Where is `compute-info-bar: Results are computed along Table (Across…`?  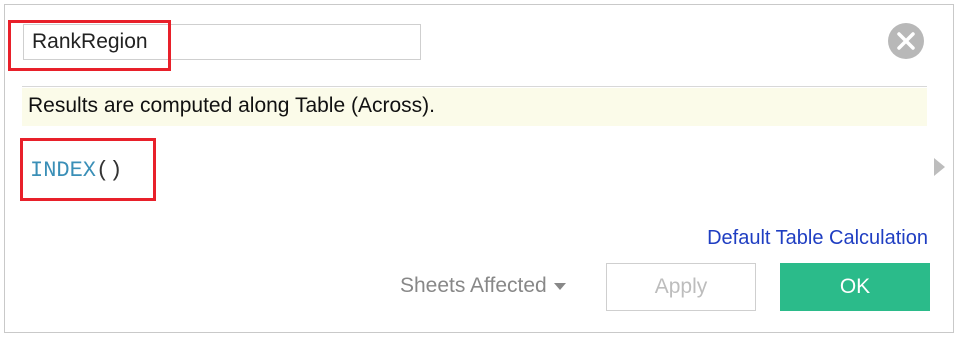 compute-info-bar: Results are computed along Table (Across… is located at coordinates (474, 107).